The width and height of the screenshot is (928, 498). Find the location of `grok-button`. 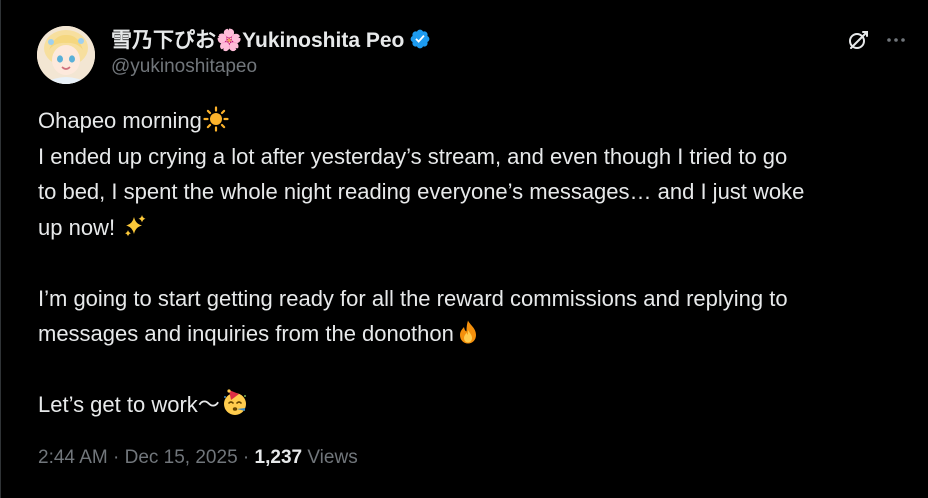

grok-button is located at coordinates (858, 40).